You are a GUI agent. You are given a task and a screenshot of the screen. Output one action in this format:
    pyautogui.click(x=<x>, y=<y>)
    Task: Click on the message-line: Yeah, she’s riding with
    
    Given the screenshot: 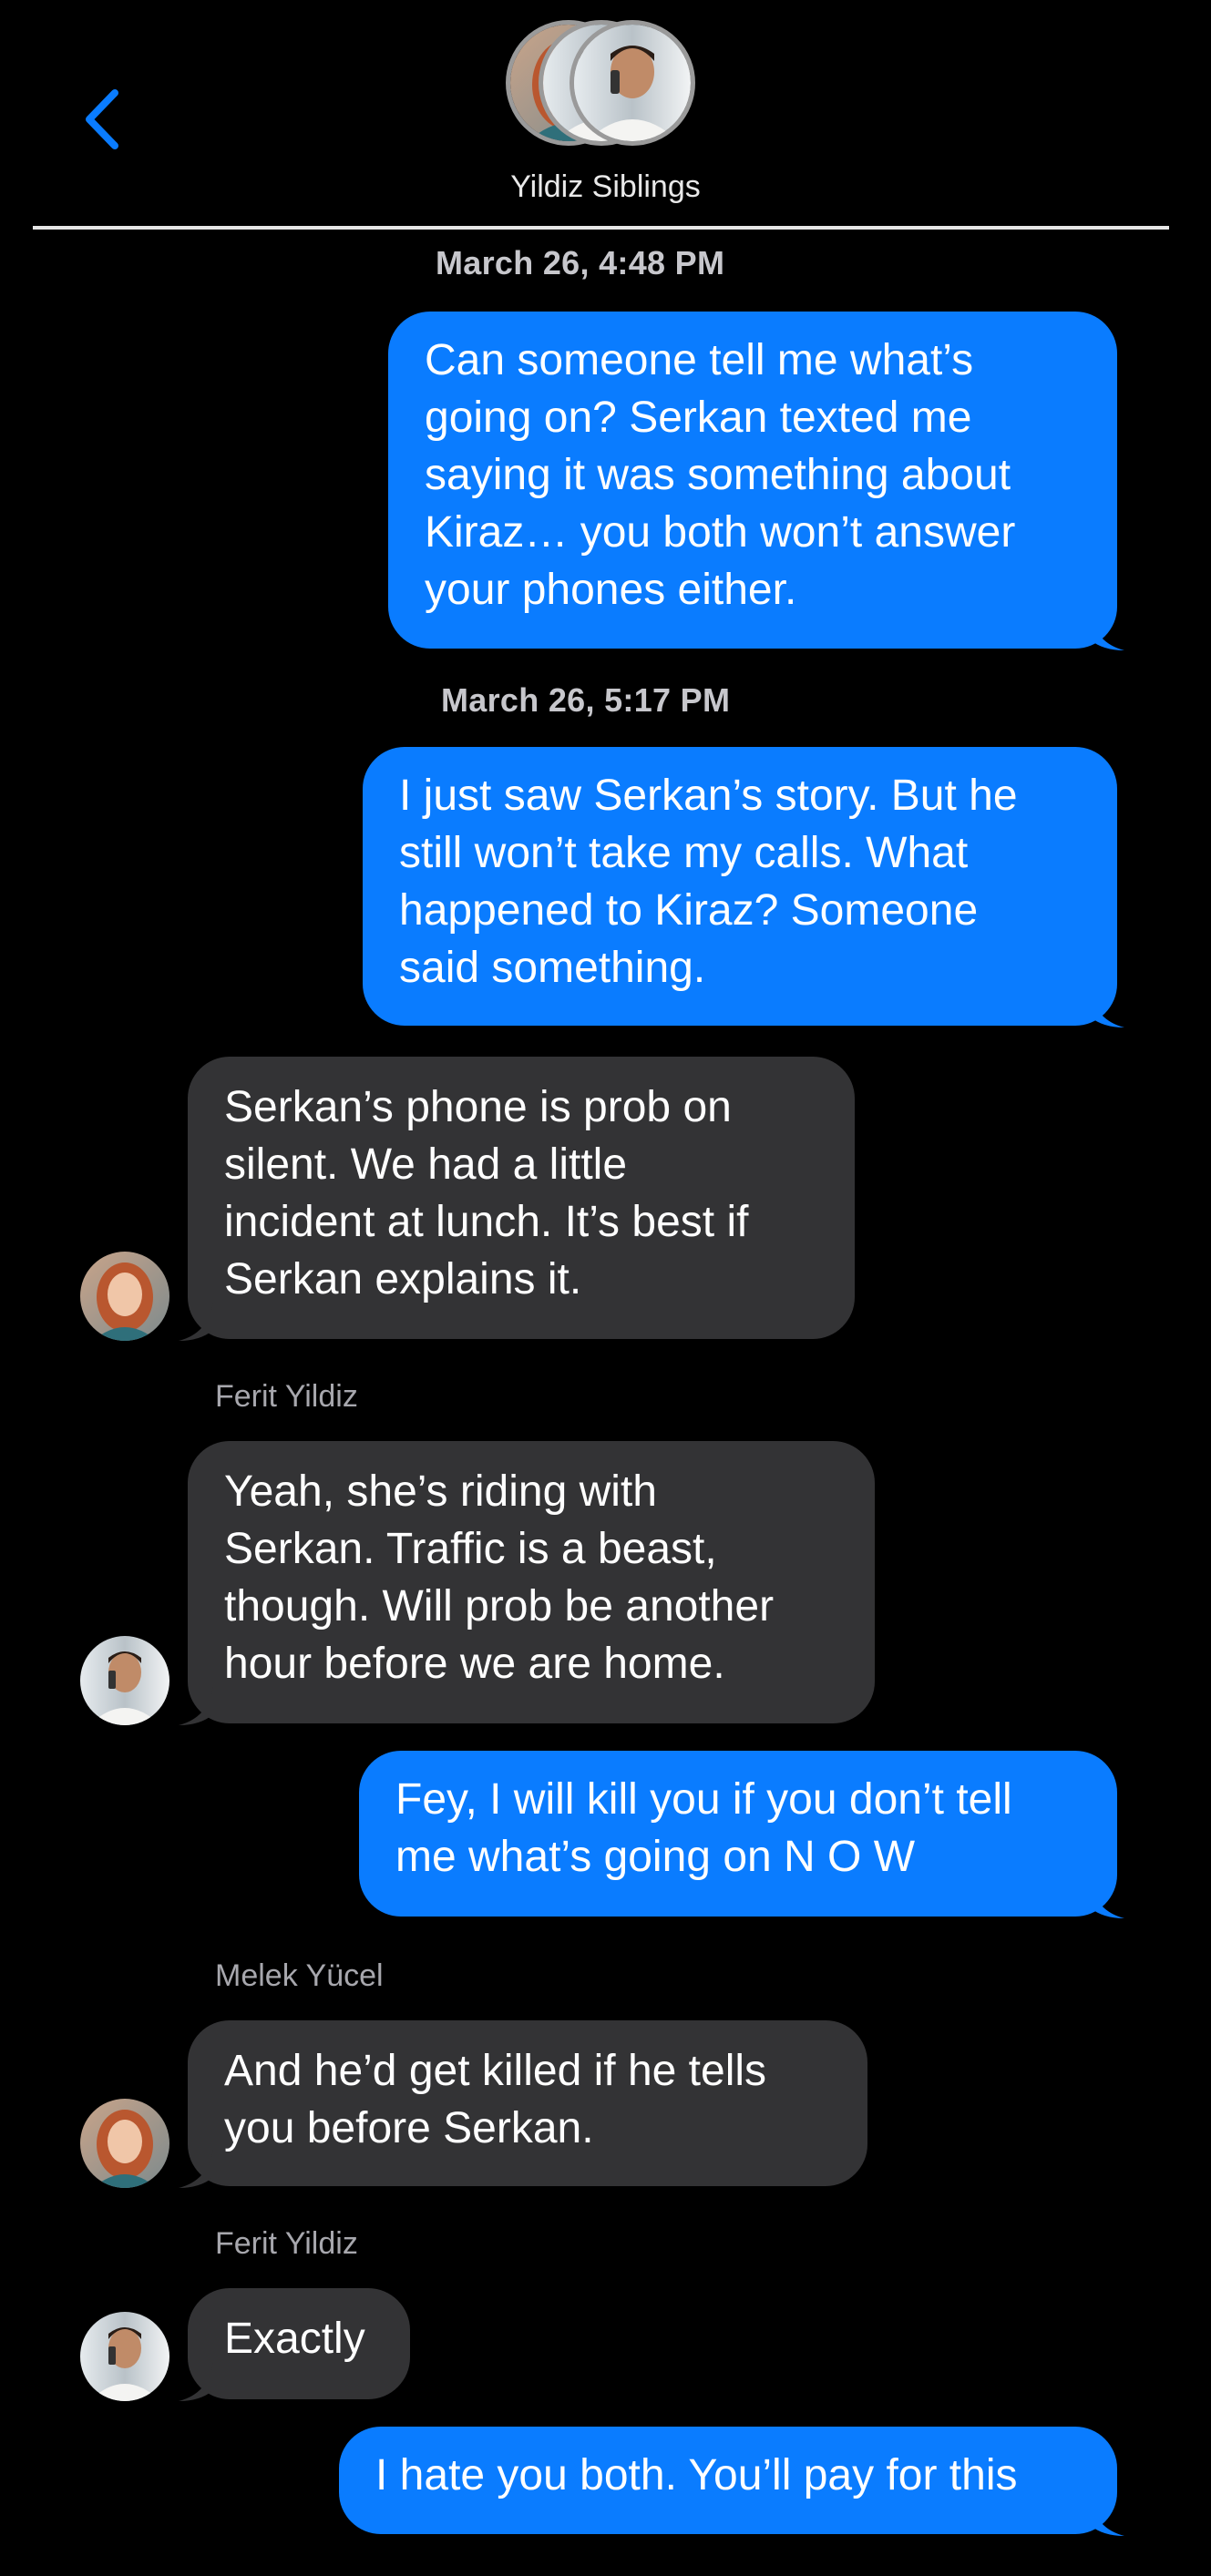 What is the action you would take?
    pyautogui.click(x=441, y=1492)
    